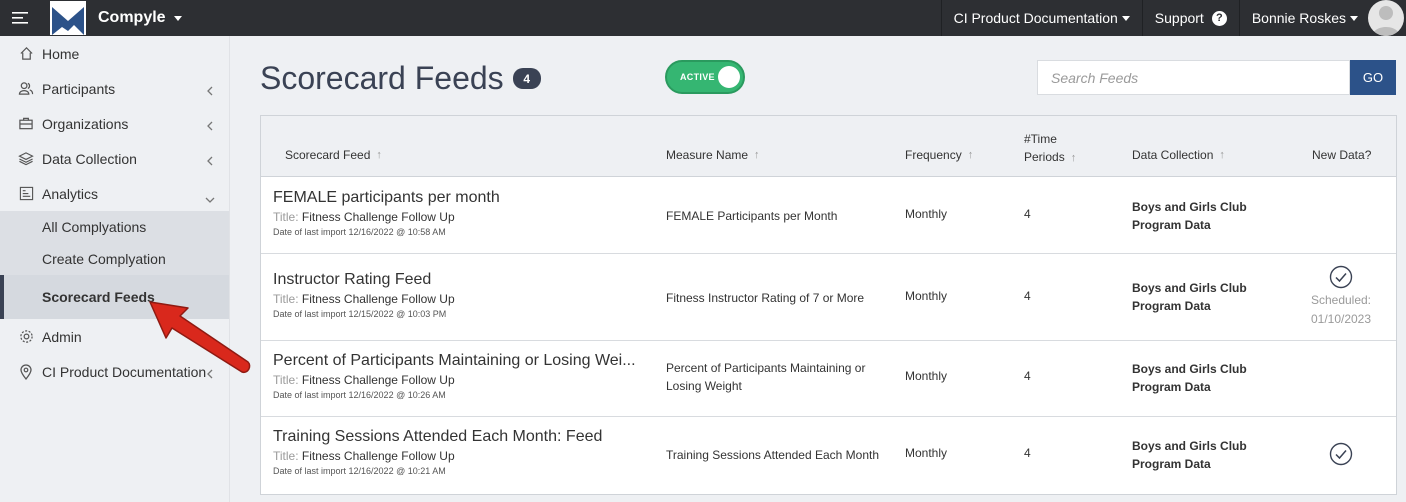 This screenshot has width=1406, height=502. I want to click on search-input, so click(1193, 77).